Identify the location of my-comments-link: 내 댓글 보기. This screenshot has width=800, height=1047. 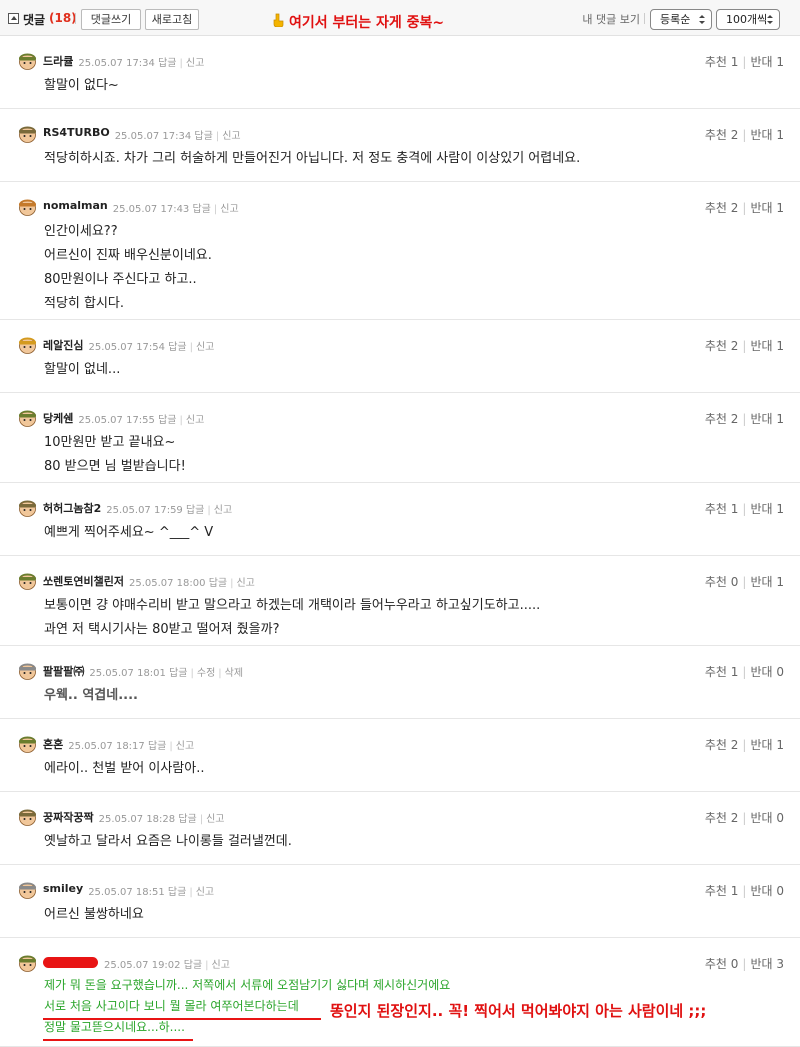
(611, 19).